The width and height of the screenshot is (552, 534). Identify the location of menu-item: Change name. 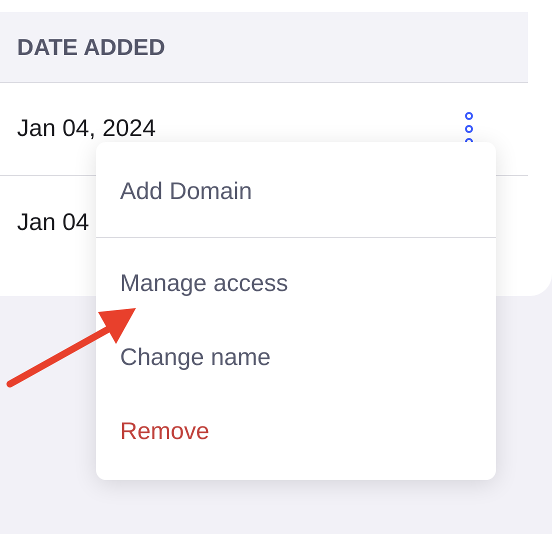
(296, 358).